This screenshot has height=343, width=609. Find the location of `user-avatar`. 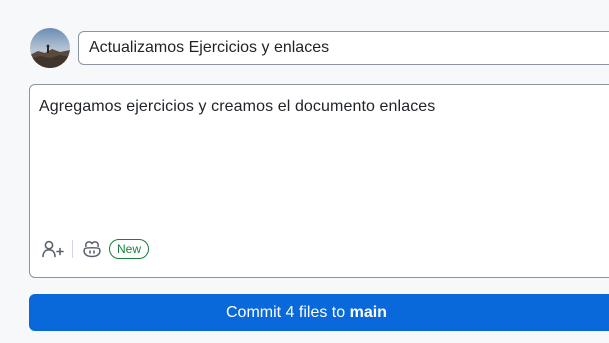

user-avatar is located at coordinates (50, 48).